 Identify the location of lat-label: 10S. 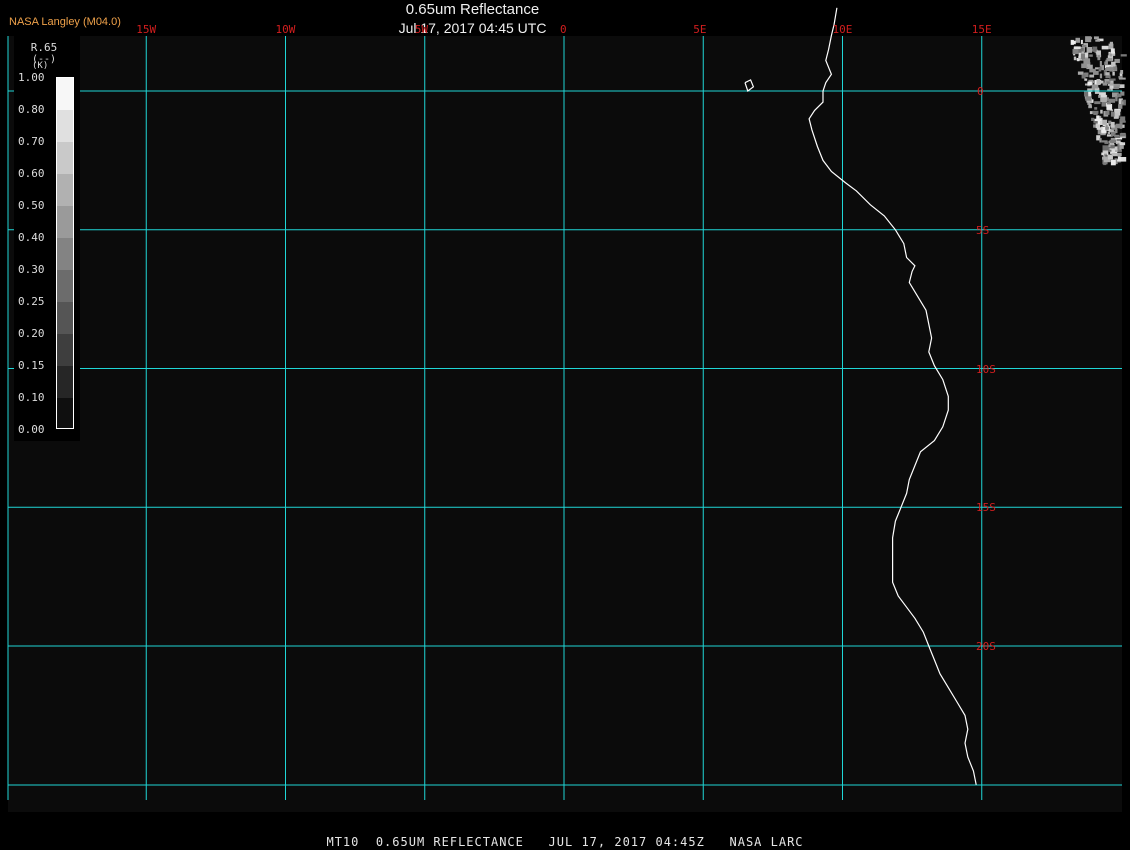
(986, 369).